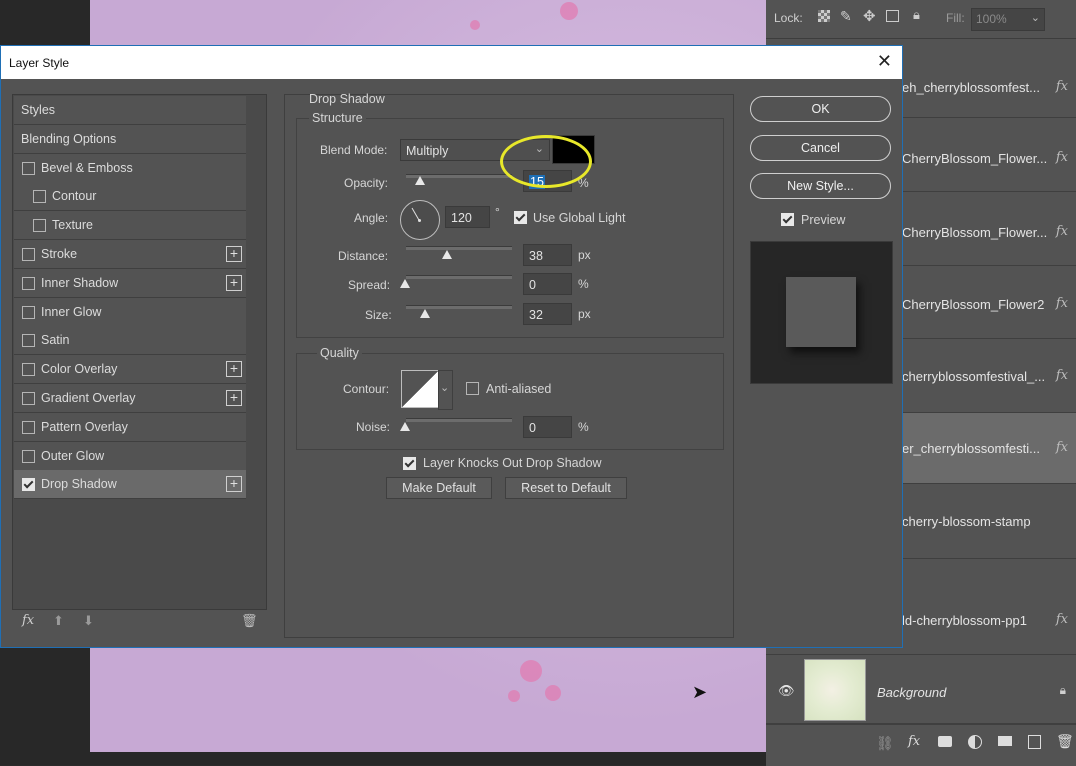  What do you see at coordinates (786, 691) in the screenshot?
I see `visibility-eye-icon: 👁︎` at bounding box center [786, 691].